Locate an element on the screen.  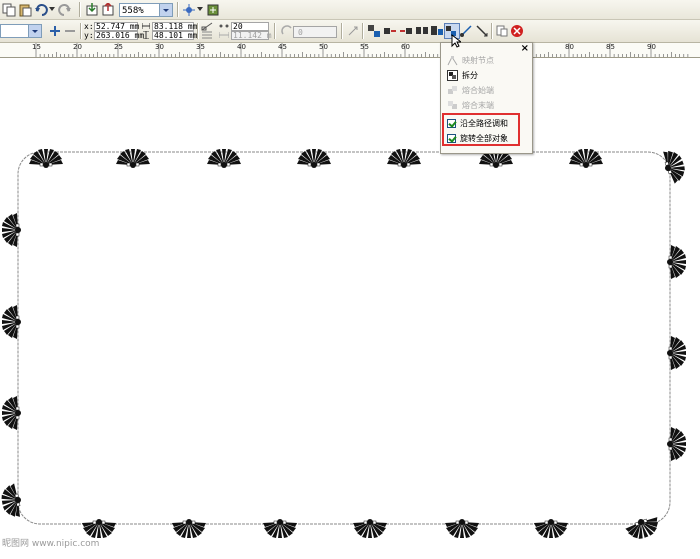
ruler-label: 15 is located at coordinates (36, 47).